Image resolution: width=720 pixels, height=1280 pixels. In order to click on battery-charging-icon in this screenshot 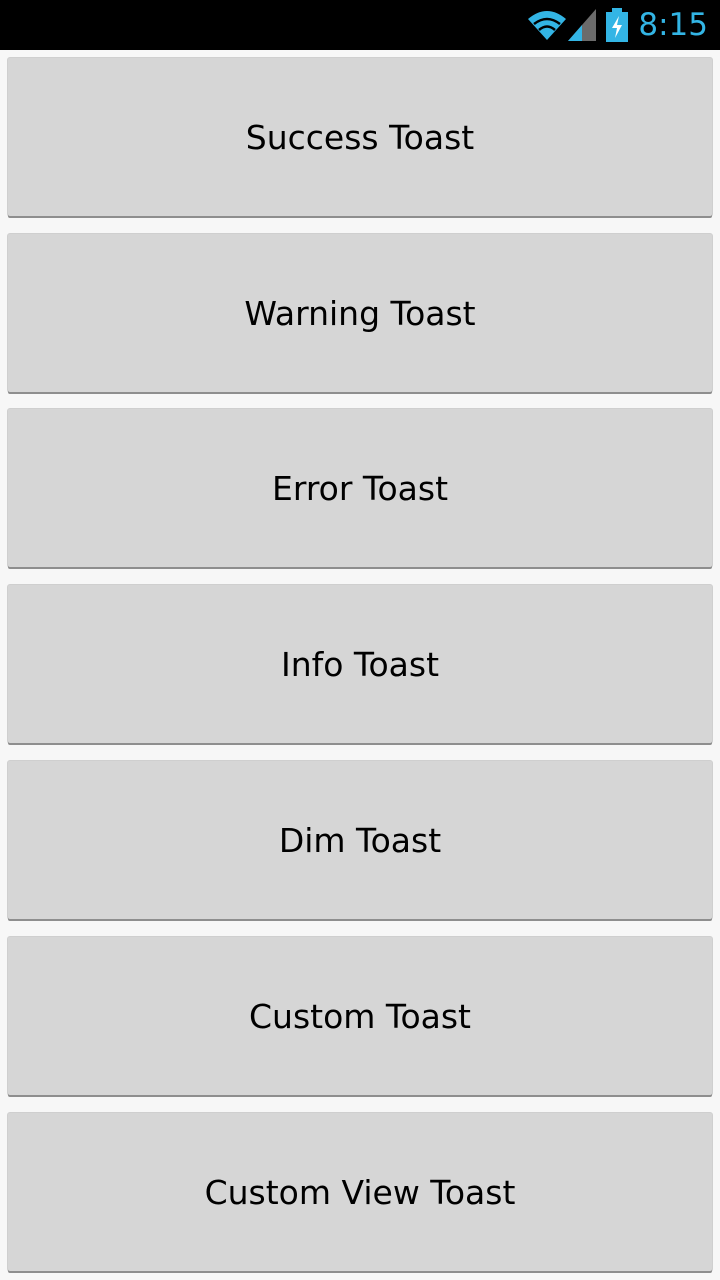, I will do `click(617, 25)`.